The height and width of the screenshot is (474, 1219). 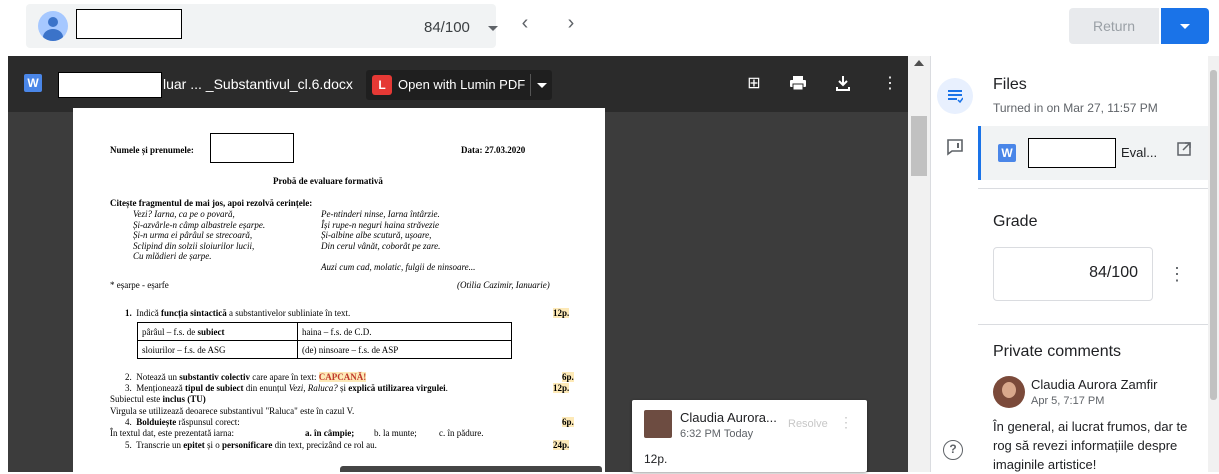 I want to click on answer-3-line-1: Subiectul este inclus (TU), so click(x=158, y=399).